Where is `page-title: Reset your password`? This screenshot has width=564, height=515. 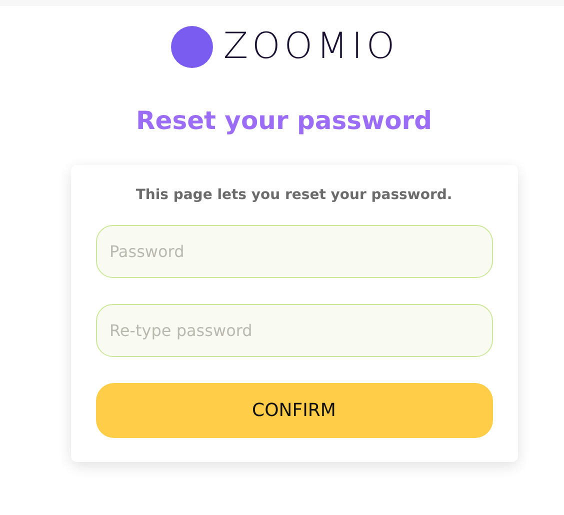 page-title: Reset your password is located at coordinates (284, 121).